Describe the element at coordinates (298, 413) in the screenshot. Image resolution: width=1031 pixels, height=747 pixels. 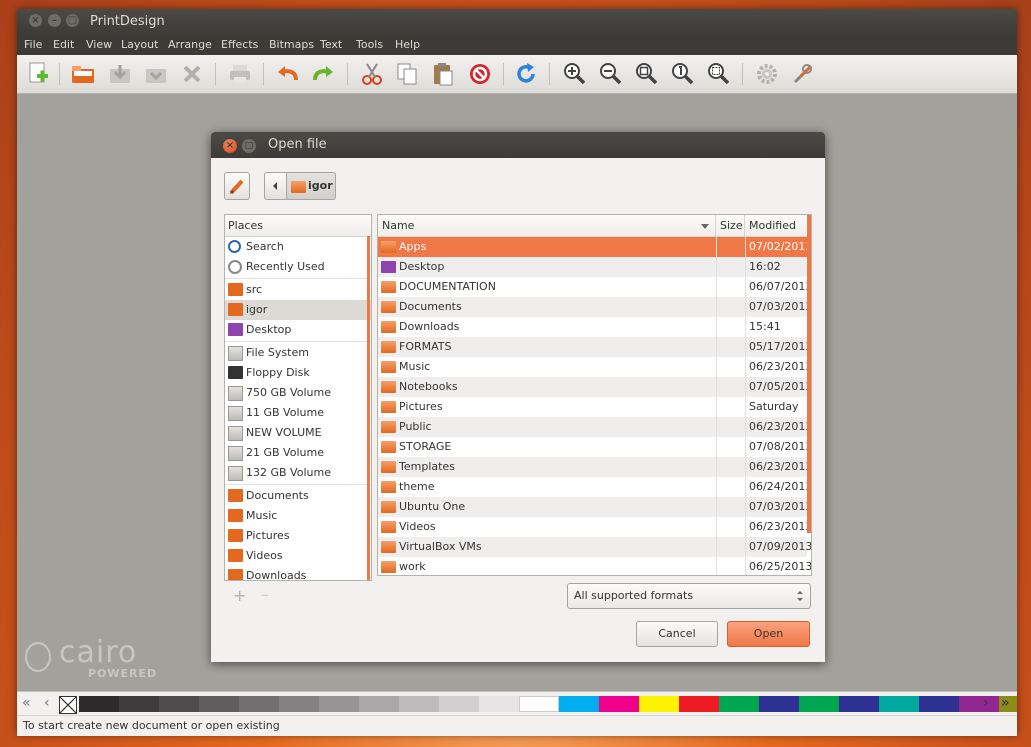
I see `place-item: 11 GB Volume` at that location.